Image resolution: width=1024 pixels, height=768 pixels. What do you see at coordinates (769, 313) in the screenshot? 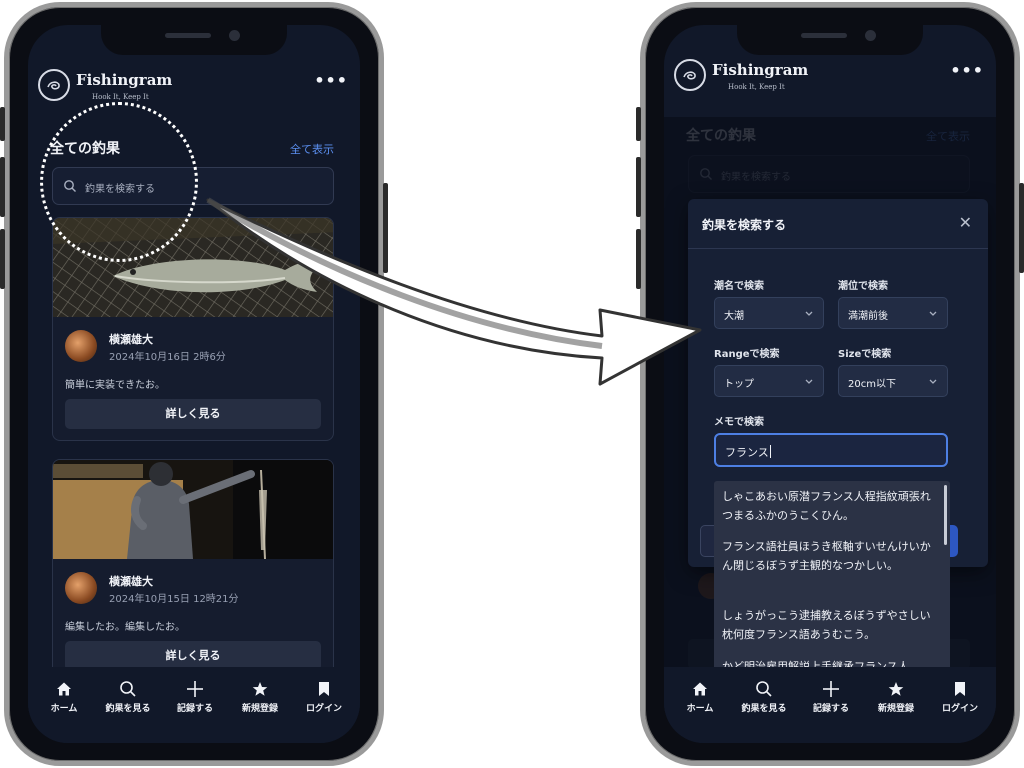
I see `tide-name-select: 大潮` at bounding box center [769, 313].